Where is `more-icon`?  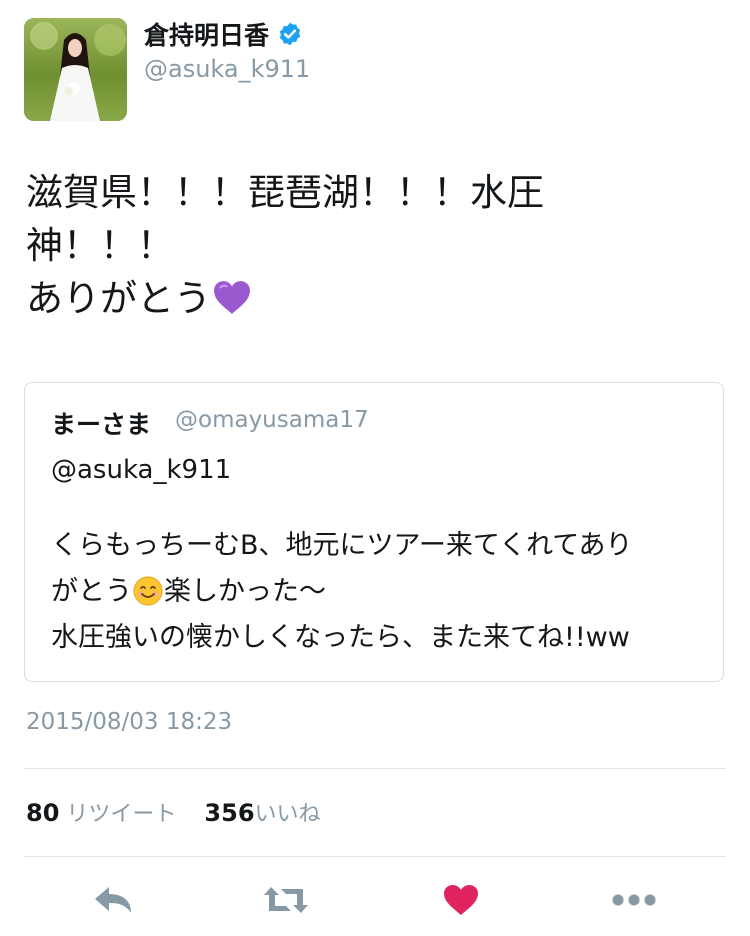 more-icon is located at coordinates (634, 900).